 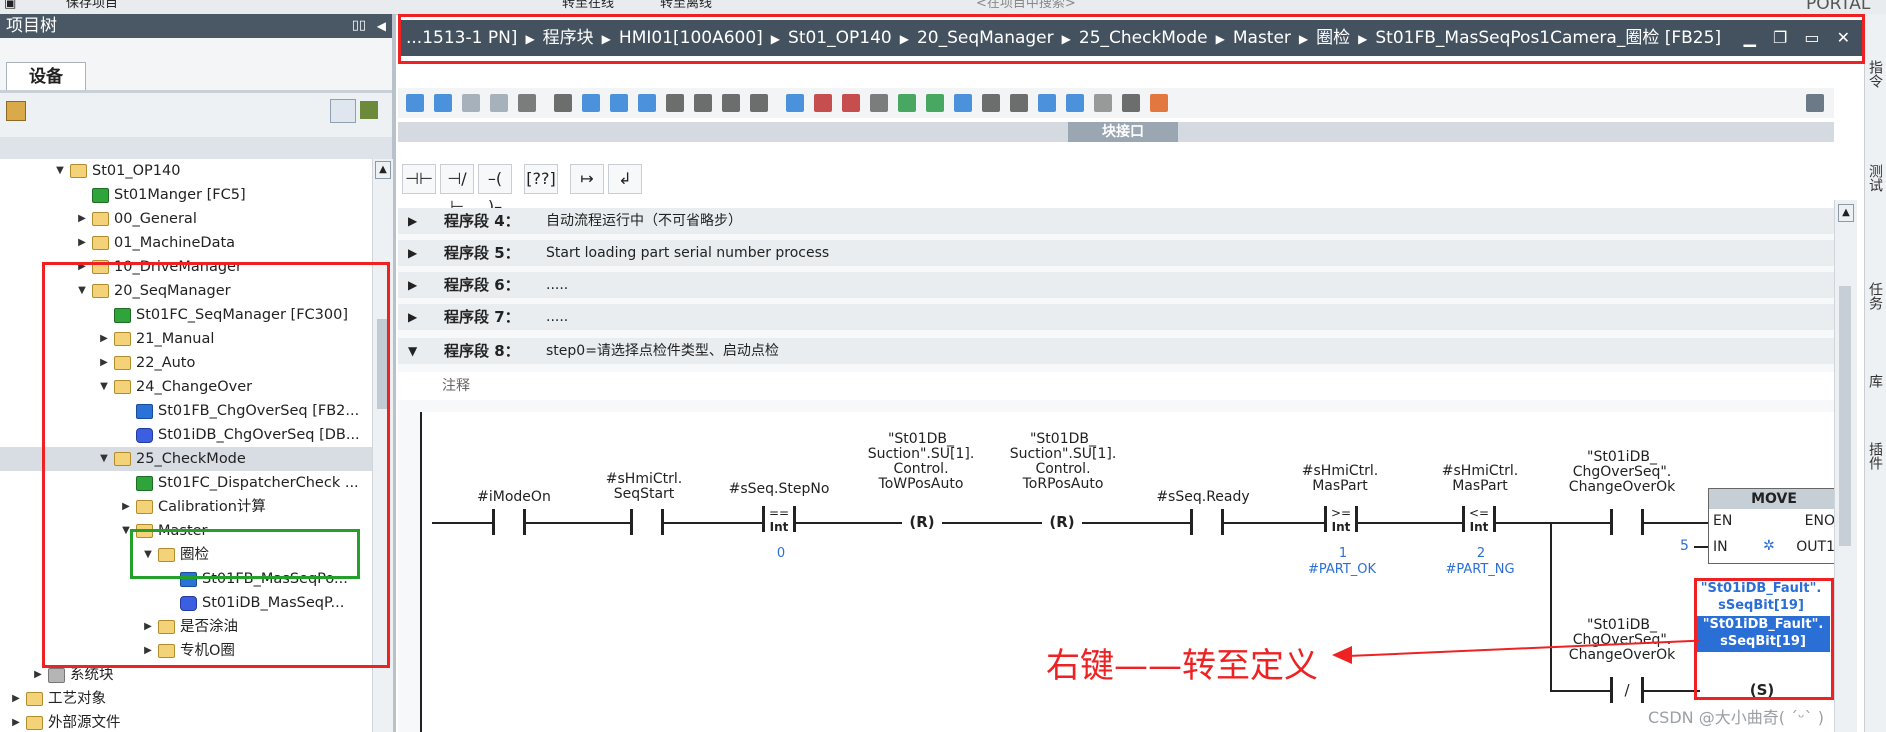 What do you see at coordinates (92, 5) in the screenshot?
I see `save-project-button: 保存项目` at bounding box center [92, 5].